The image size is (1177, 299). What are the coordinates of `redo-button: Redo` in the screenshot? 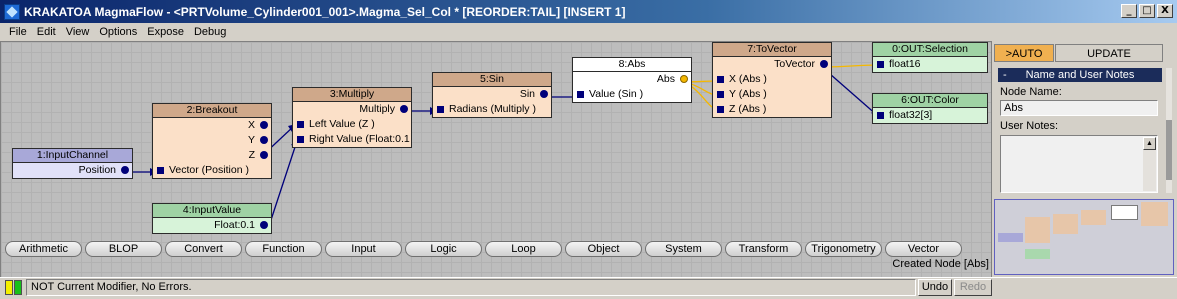 It's located at (973, 287).